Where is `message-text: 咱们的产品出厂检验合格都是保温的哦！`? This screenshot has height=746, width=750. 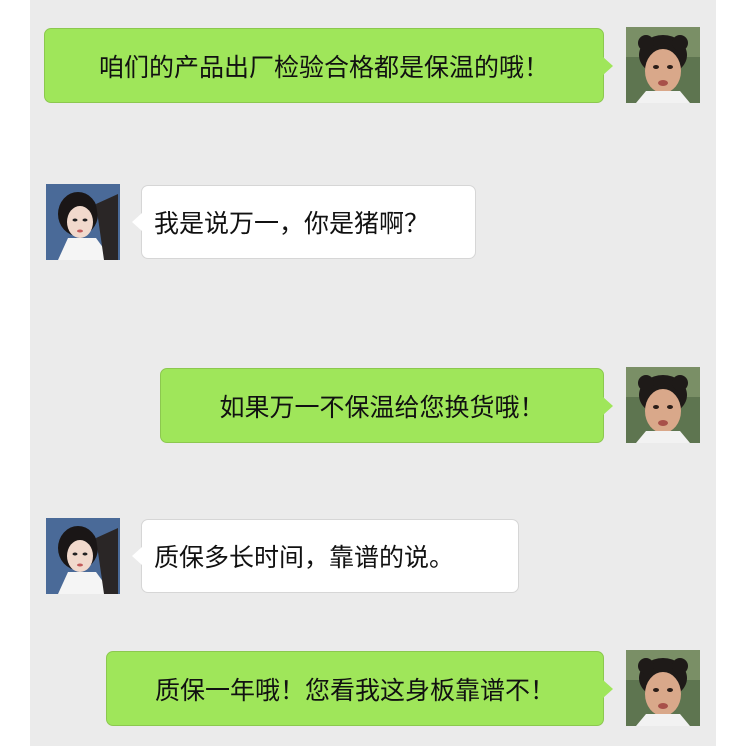
message-text: 咱们的产品出厂检验合格都是保温的哦！ is located at coordinates (323, 67).